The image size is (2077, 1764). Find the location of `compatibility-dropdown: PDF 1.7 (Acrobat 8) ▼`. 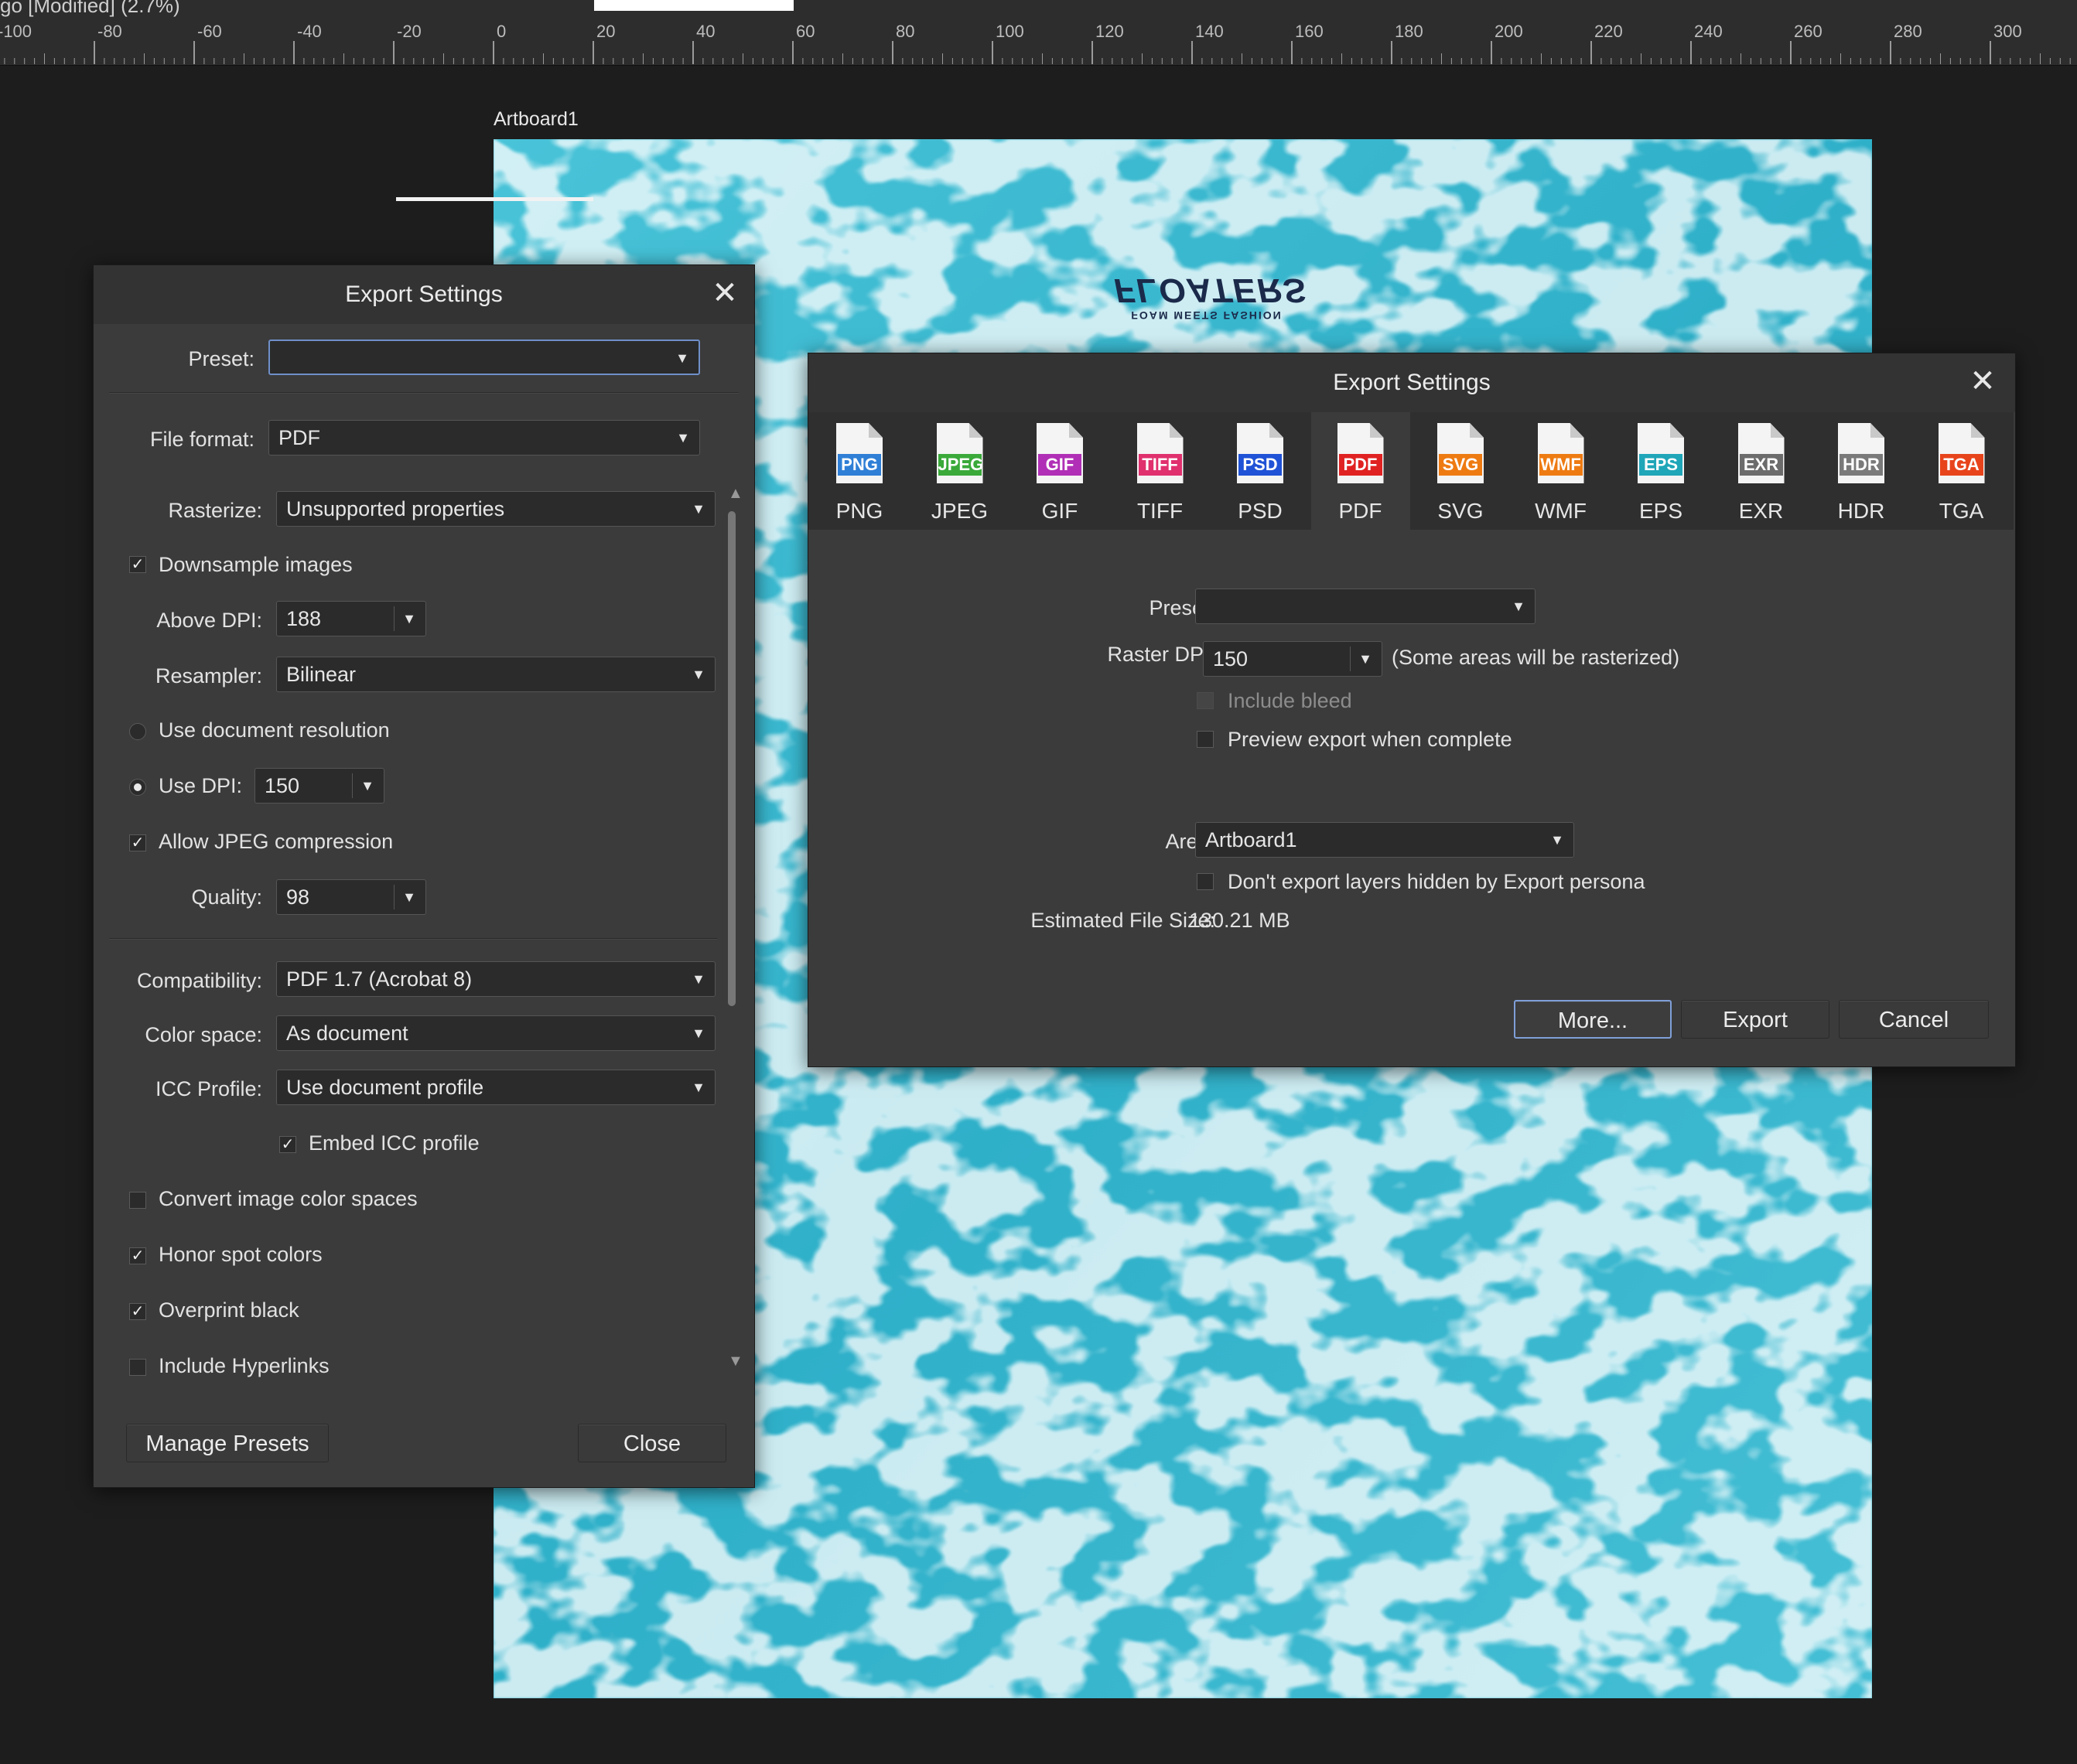

compatibility-dropdown: PDF 1.7 (Acrobat 8) ▼ is located at coordinates (496, 979).